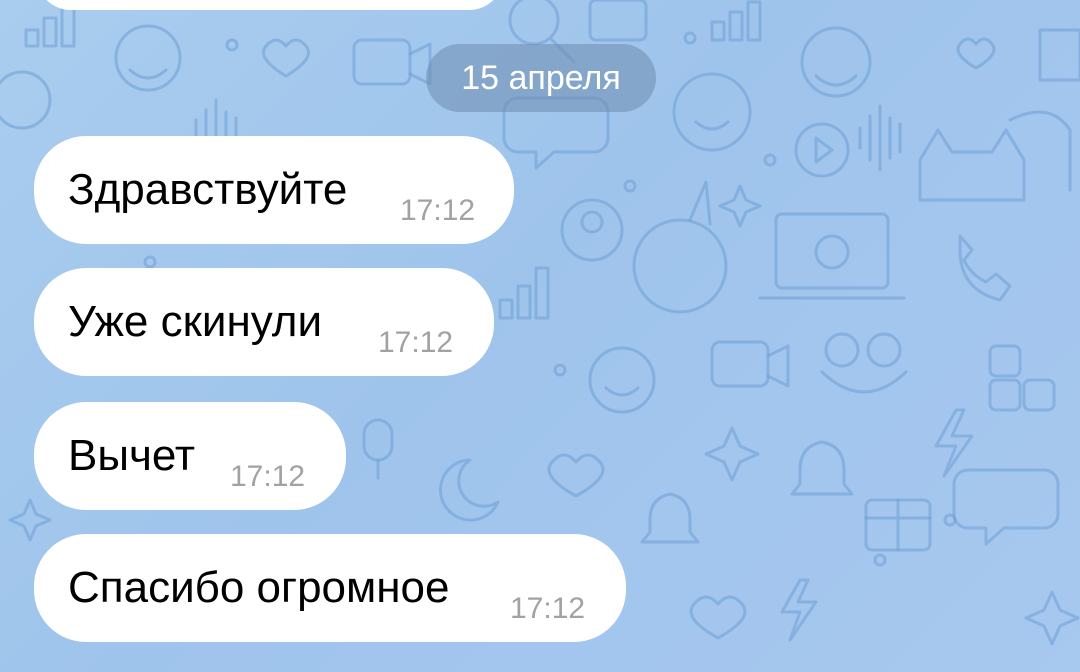 The image size is (1080, 672). Describe the element at coordinates (541, 78) in the screenshot. I see `date-separator: 15 апреля` at that location.